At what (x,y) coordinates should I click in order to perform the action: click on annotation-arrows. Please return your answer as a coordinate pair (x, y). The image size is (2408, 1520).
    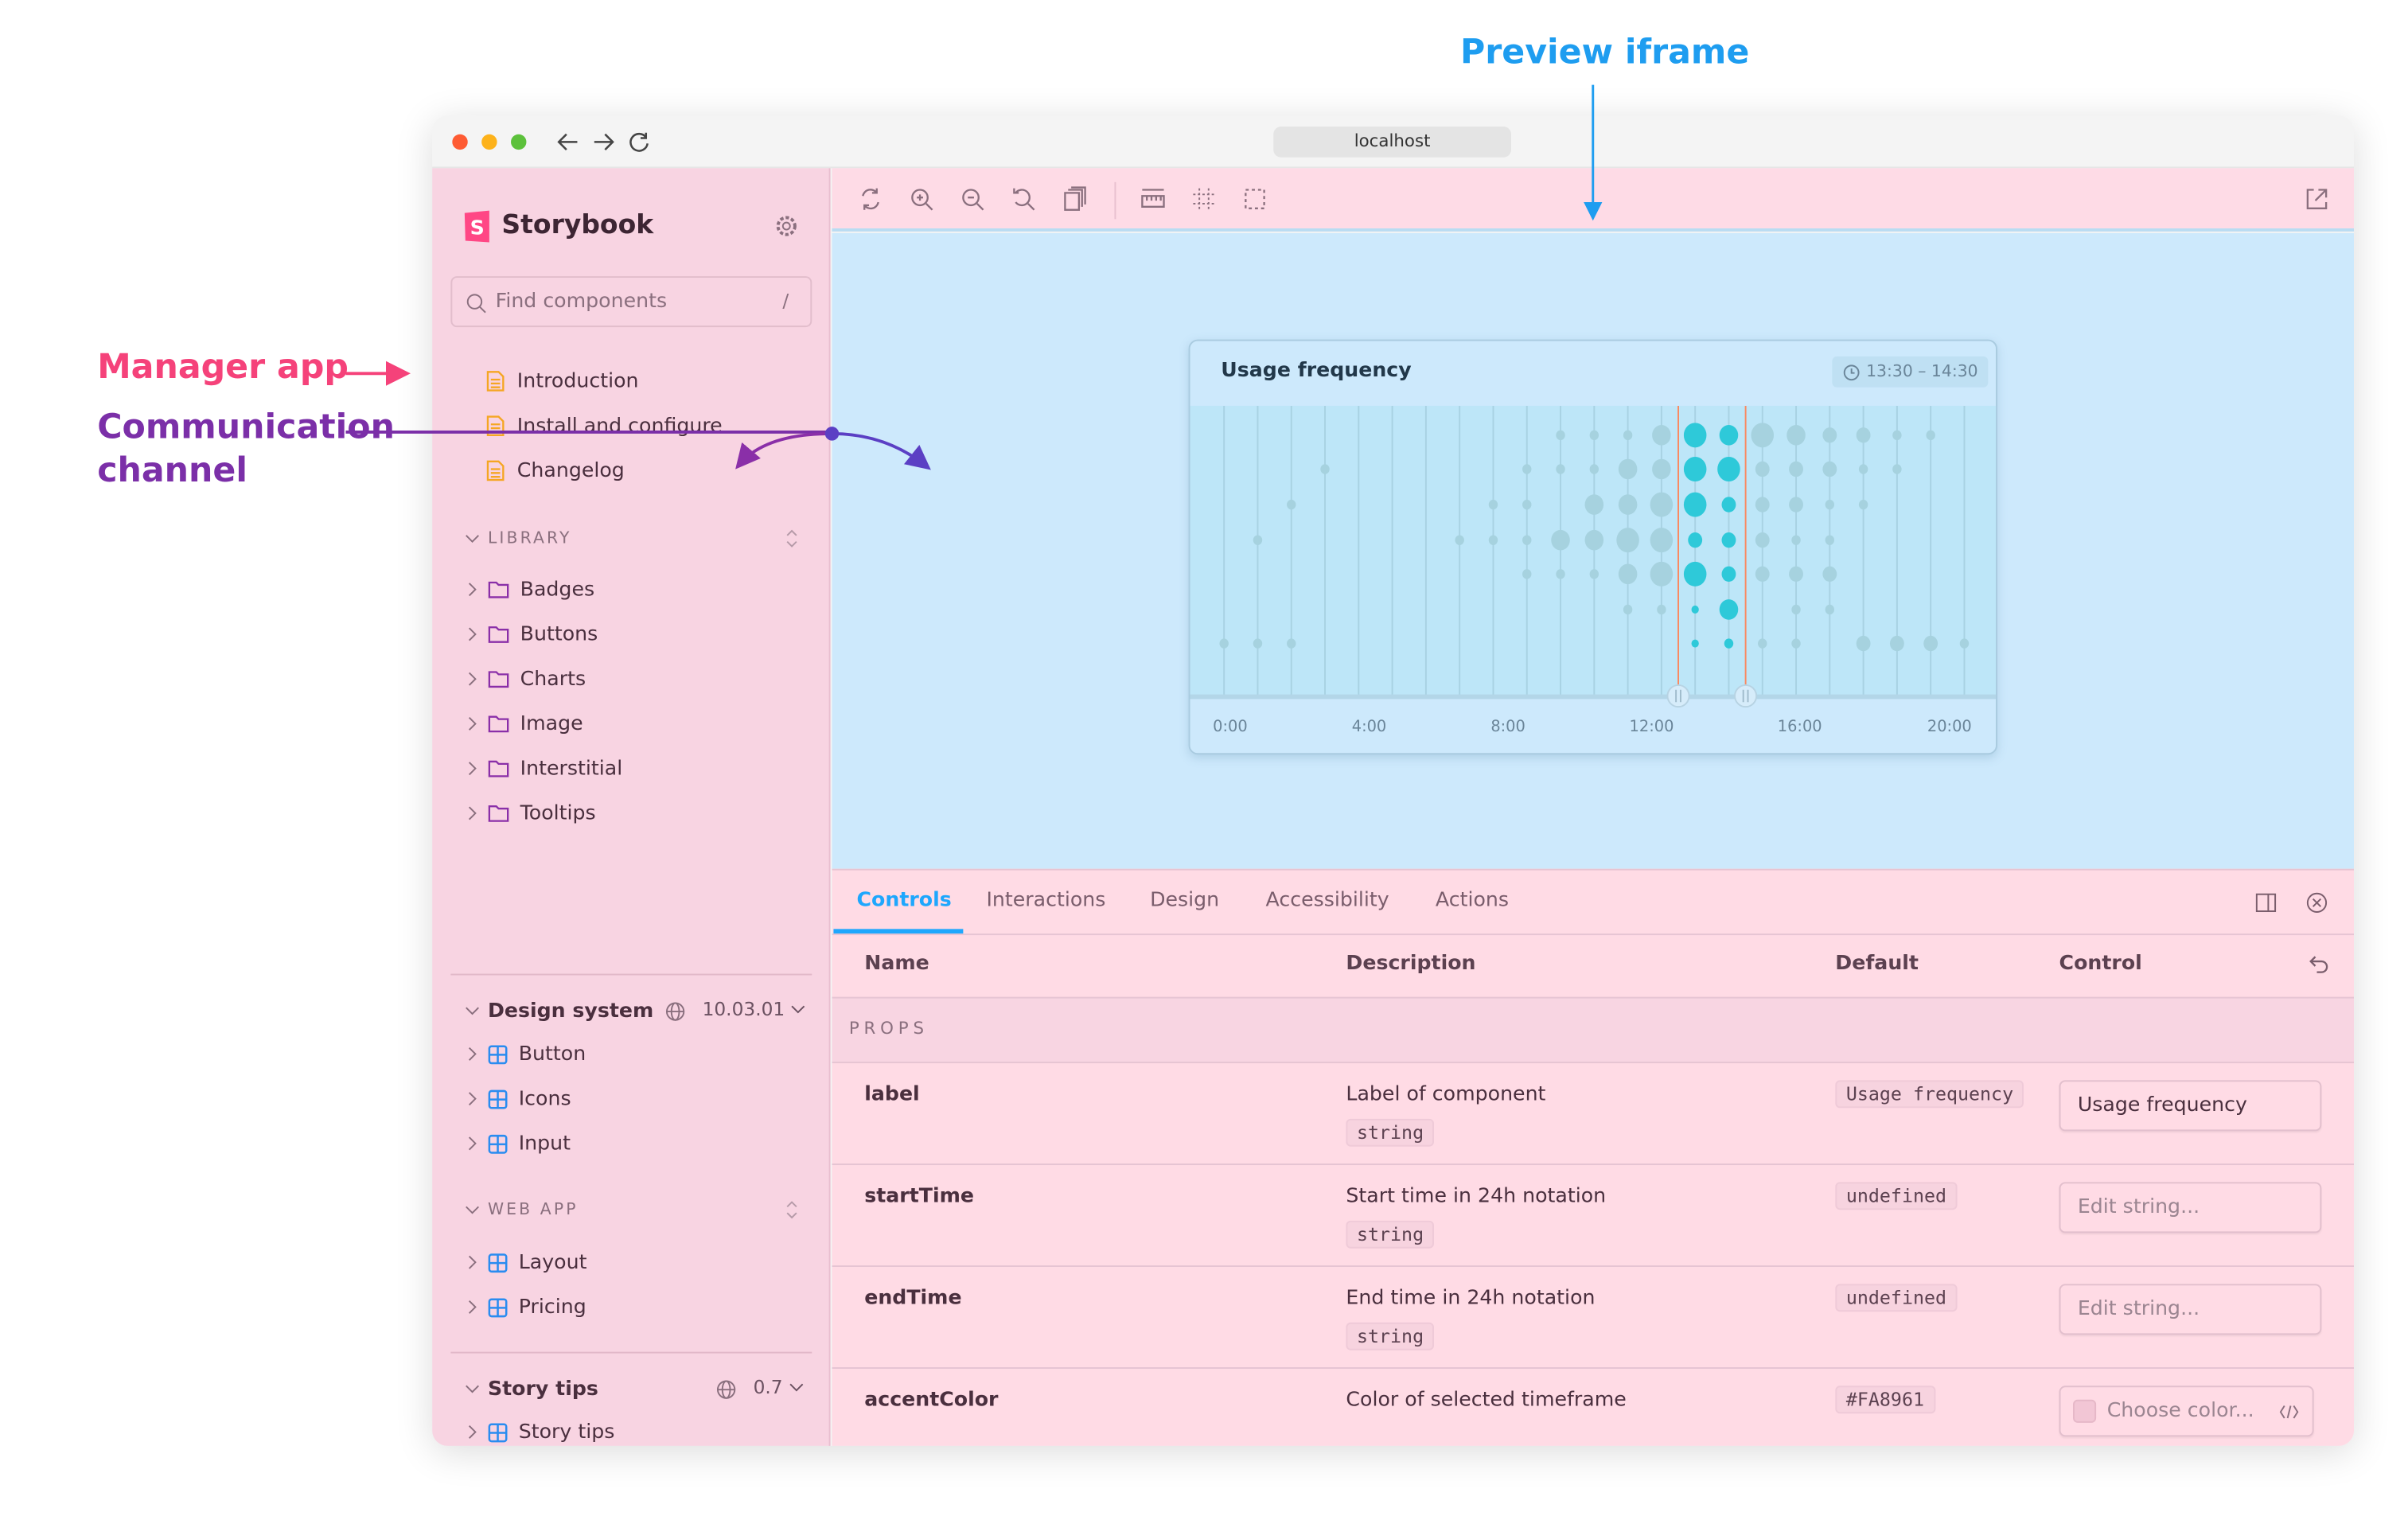
    Looking at the image, I should click on (974, 277).